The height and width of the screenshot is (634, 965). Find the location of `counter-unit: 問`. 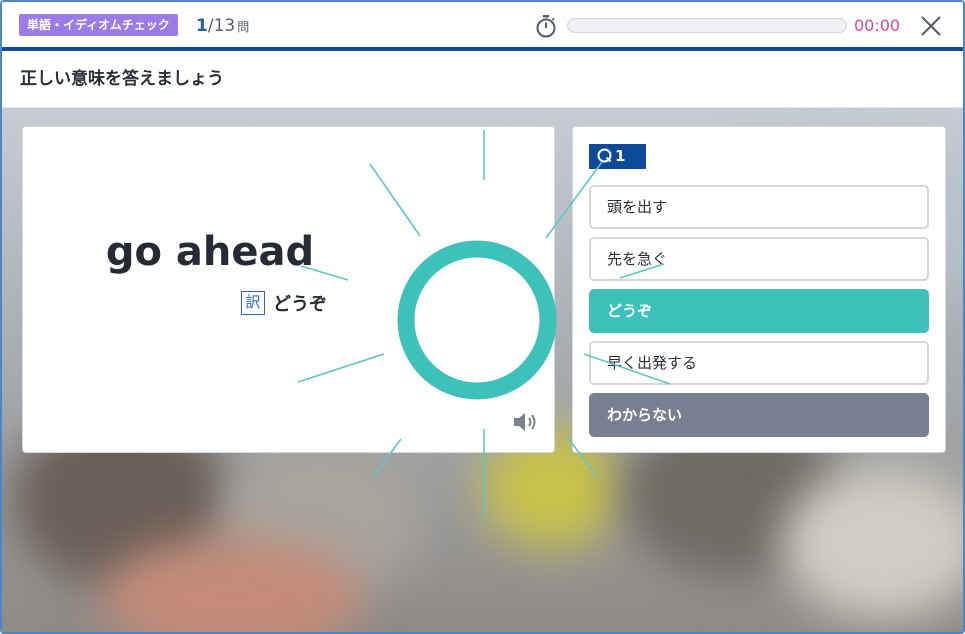

counter-unit: 問 is located at coordinates (243, 27).